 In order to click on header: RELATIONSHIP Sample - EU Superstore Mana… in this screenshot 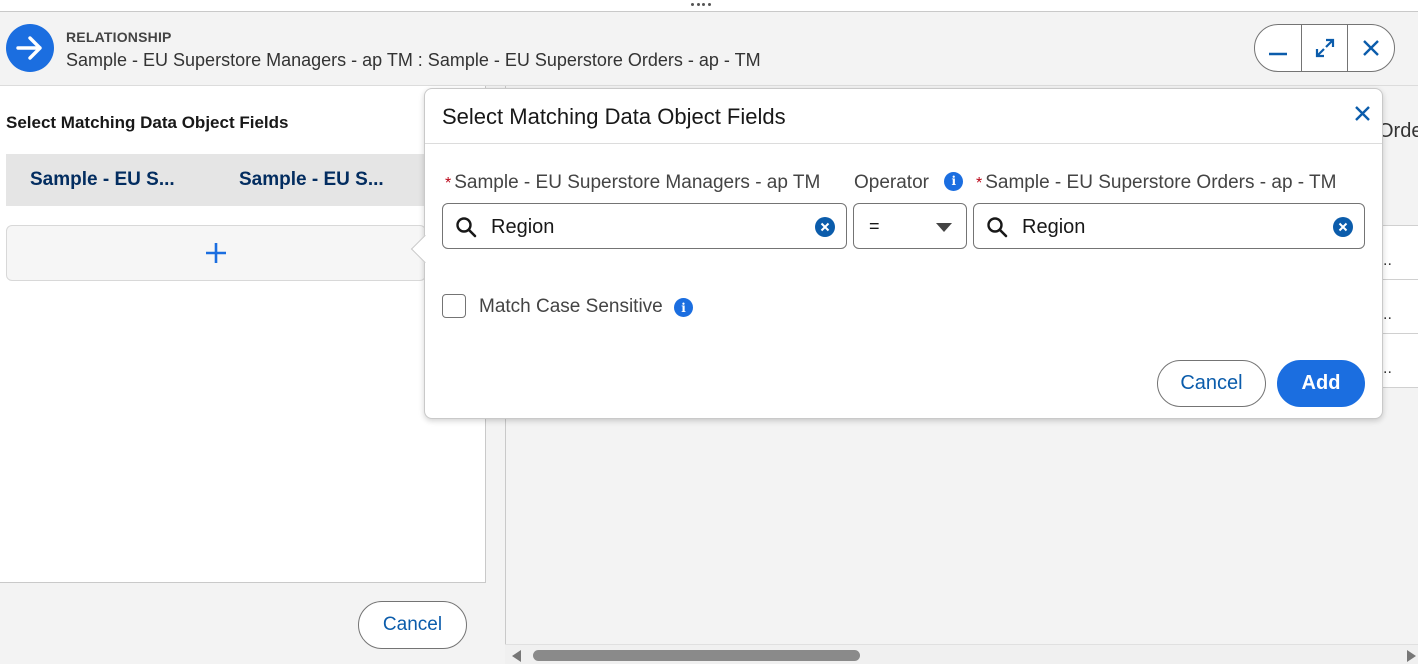, I will do `click(709, 49)`.